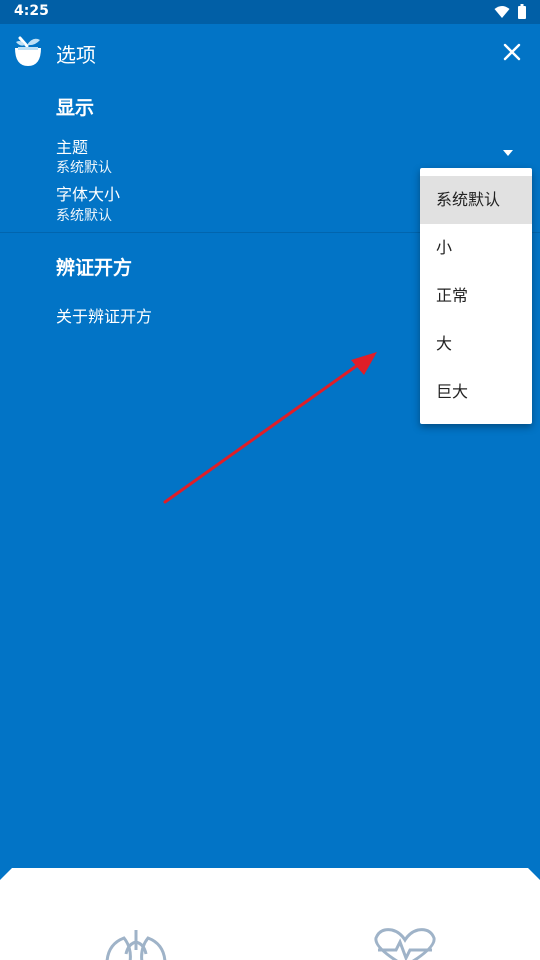  I want to click on section-header-about: 辨证开方, so click(94, 268).